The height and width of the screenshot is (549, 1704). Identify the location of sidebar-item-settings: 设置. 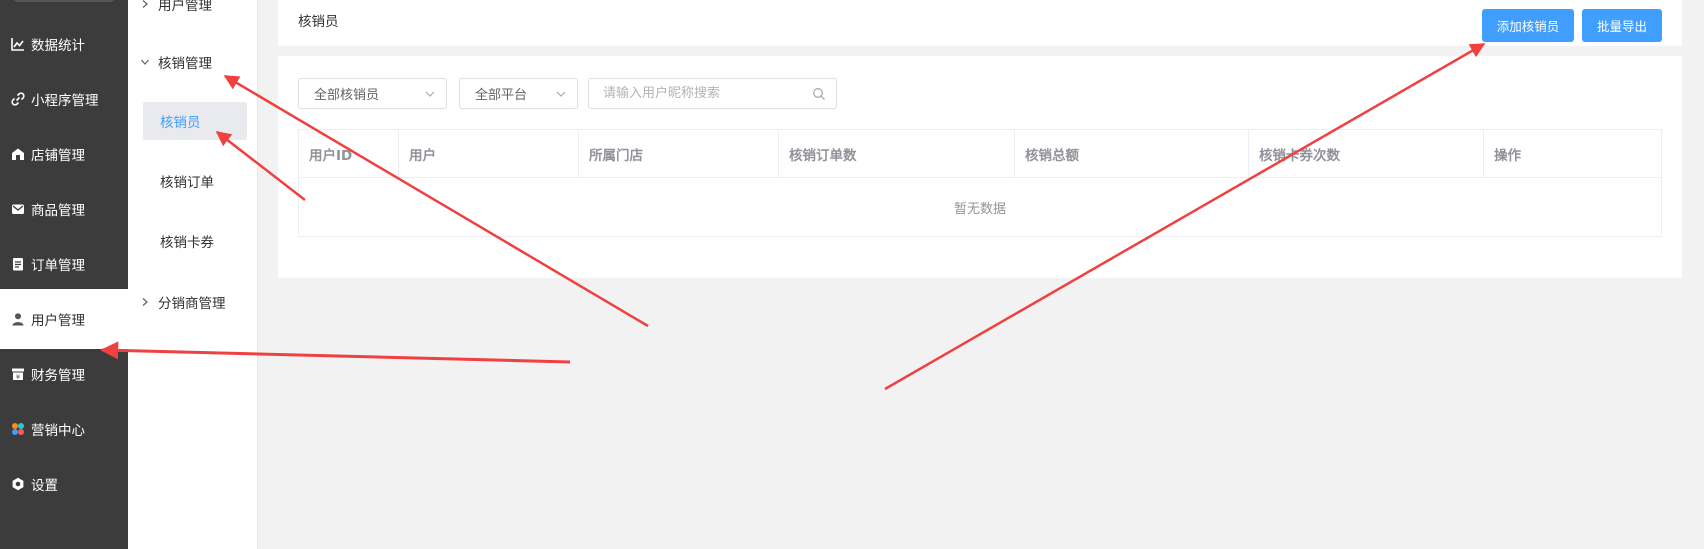
(64, 484).